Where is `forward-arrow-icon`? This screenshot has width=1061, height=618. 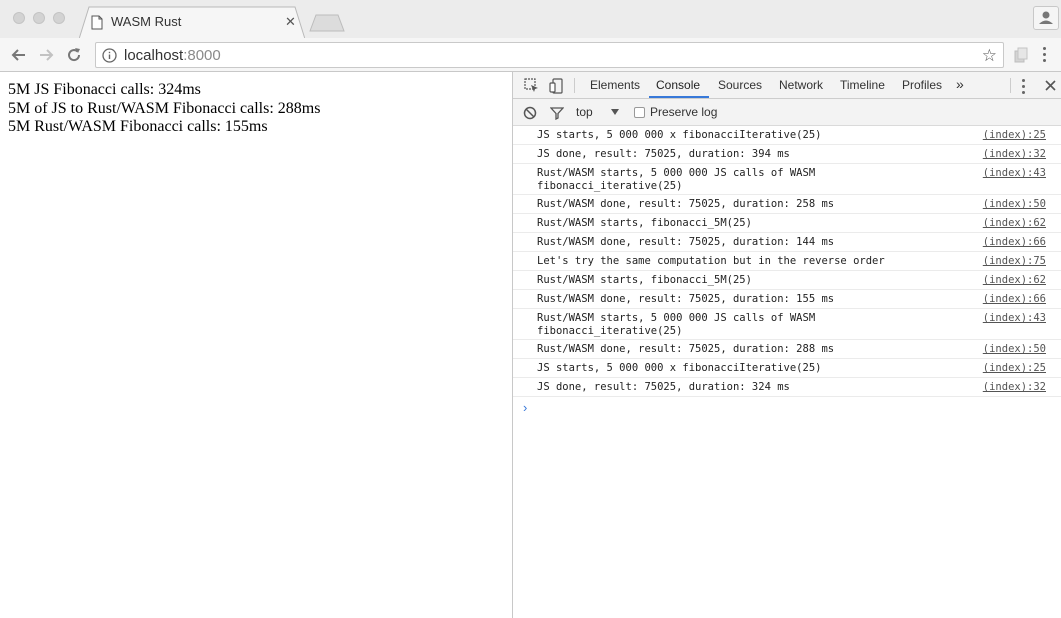
forward-arrow-icon is located at coordinates (46, 55).